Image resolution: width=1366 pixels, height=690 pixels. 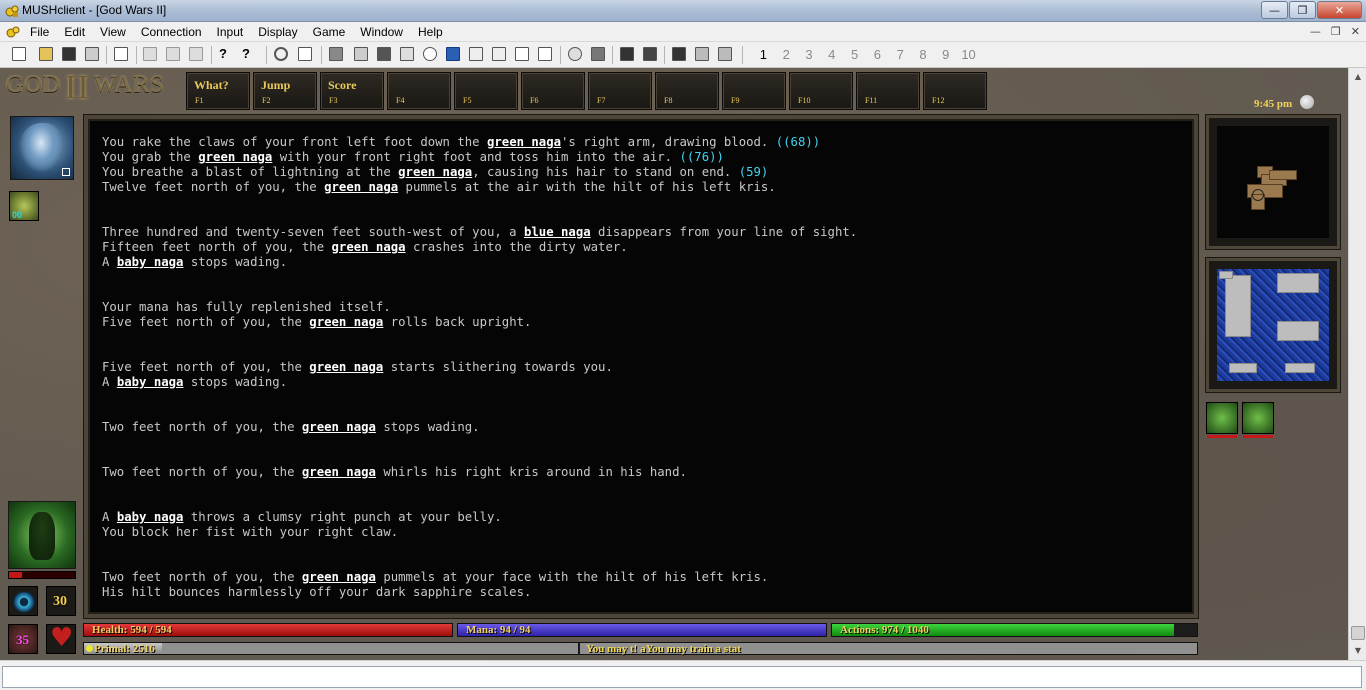 I want to click on fkey-button-f5: F5, so click(x=486, y=91).